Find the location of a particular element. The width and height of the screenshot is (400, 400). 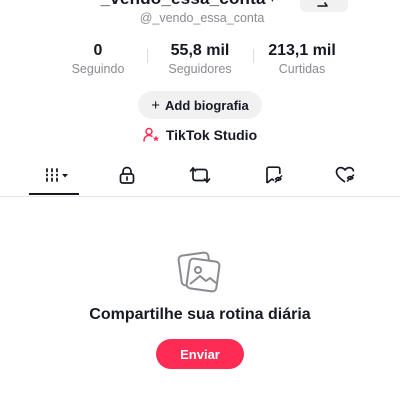

saved-icon is located at coordinates (274, 175).